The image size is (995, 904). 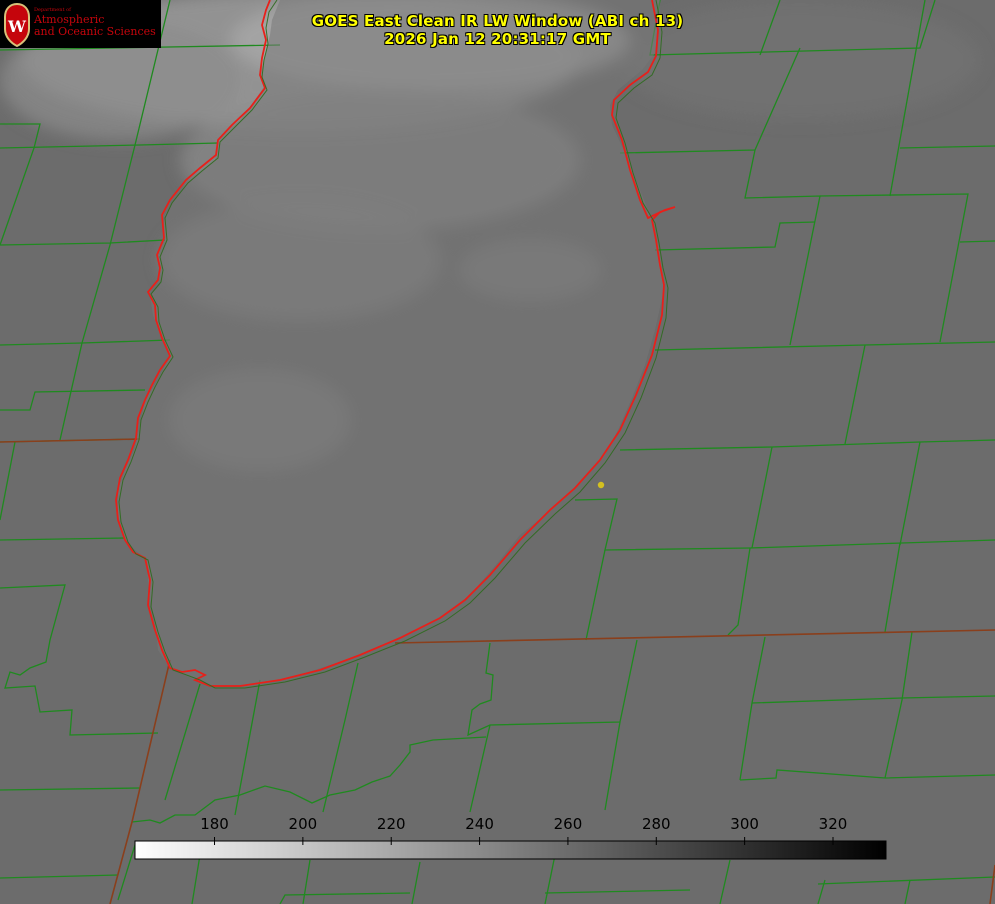 What do you see at coordinates (497, 39) in the screenshot?
I see `image-timestamp: 2026 Jan 12 20:31:17 GMT` at bounding box center [497, 39].